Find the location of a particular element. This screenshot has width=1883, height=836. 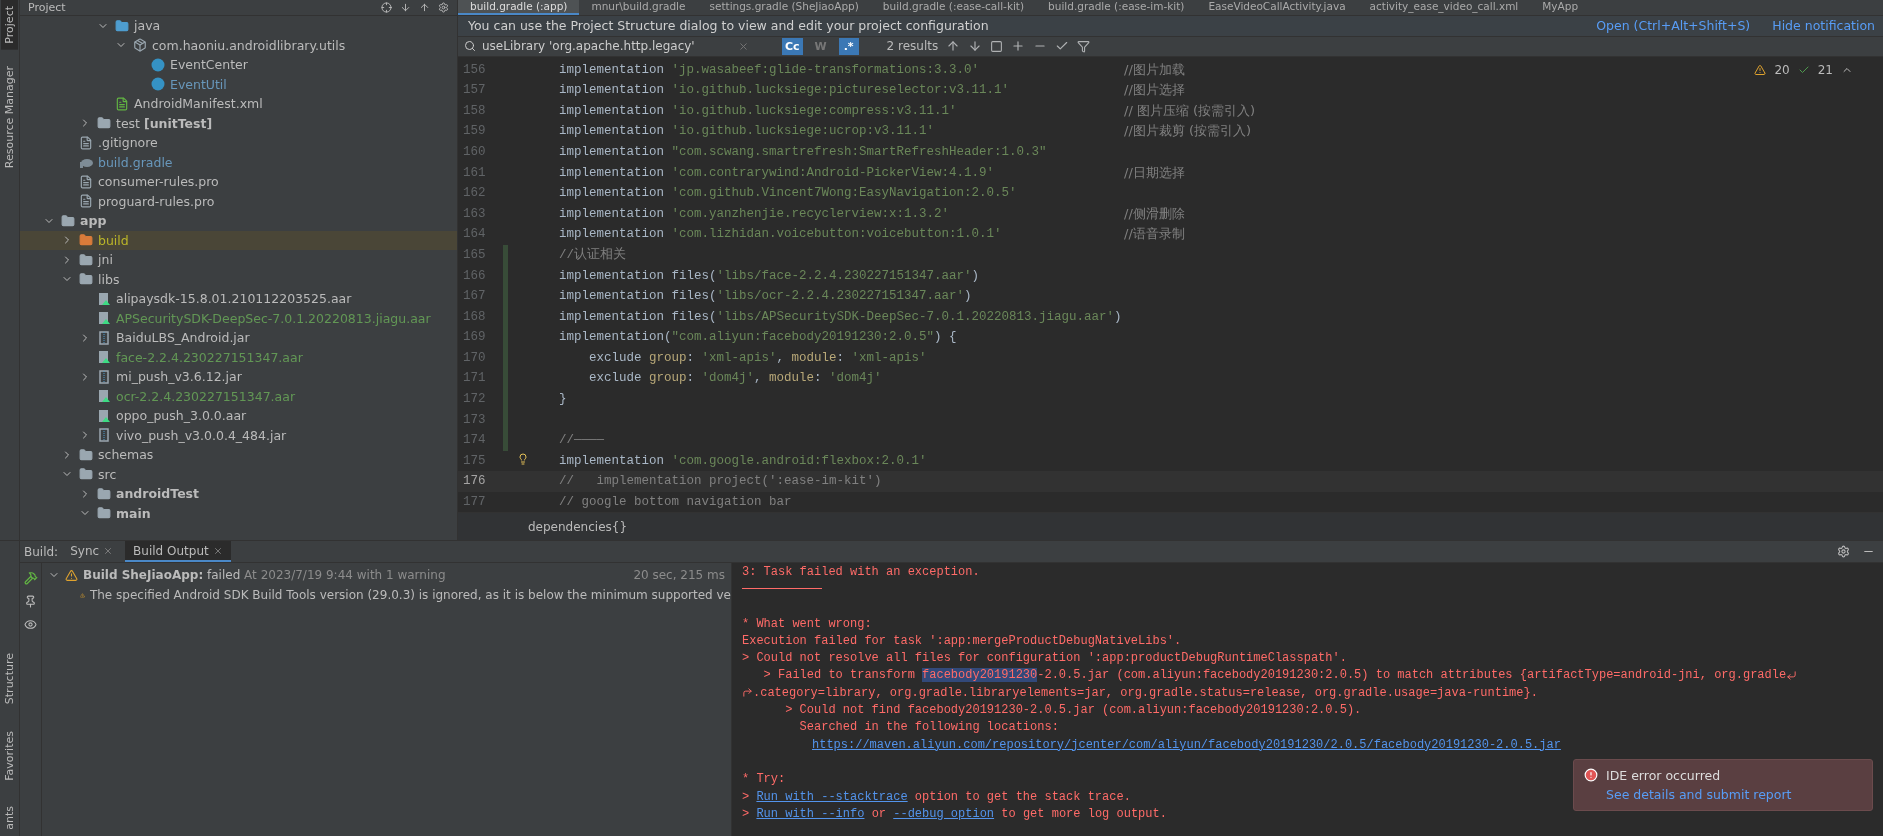

editor-tab: settings.gradle (SheJiaoApp) is located at coordinates (784, 7).